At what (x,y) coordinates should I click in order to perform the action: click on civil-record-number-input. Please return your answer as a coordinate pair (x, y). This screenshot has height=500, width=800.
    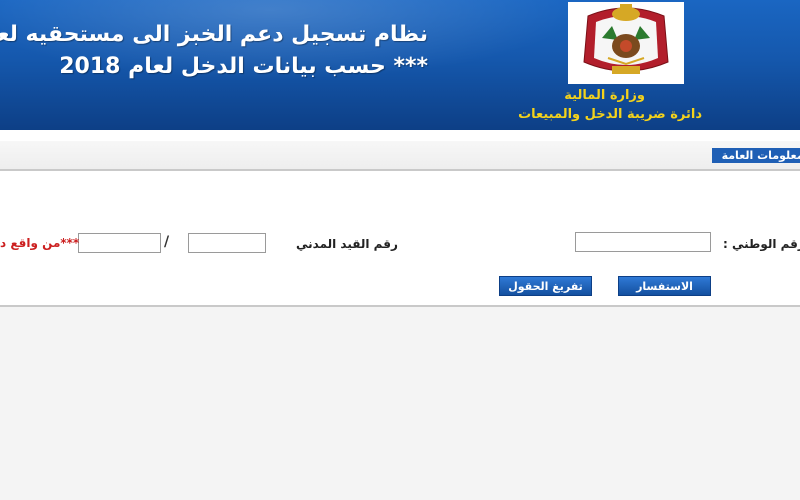
    Looking at the image, I should click on (227, 243).